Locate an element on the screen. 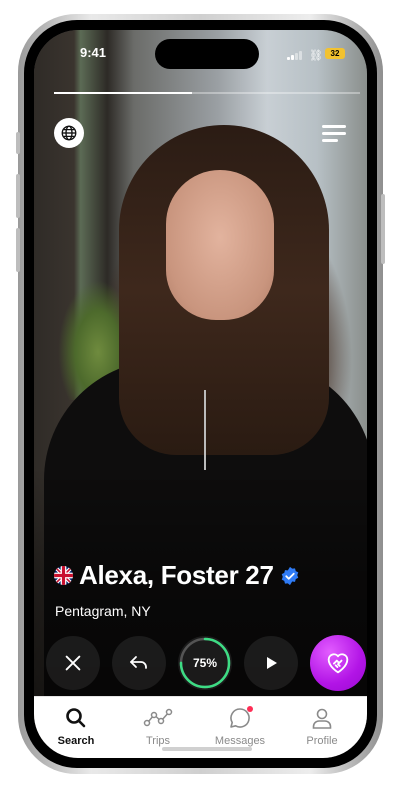 The height and width of the screenshot is (789, 401). link-icon: ⛓ is located at coordinates (316, 56).